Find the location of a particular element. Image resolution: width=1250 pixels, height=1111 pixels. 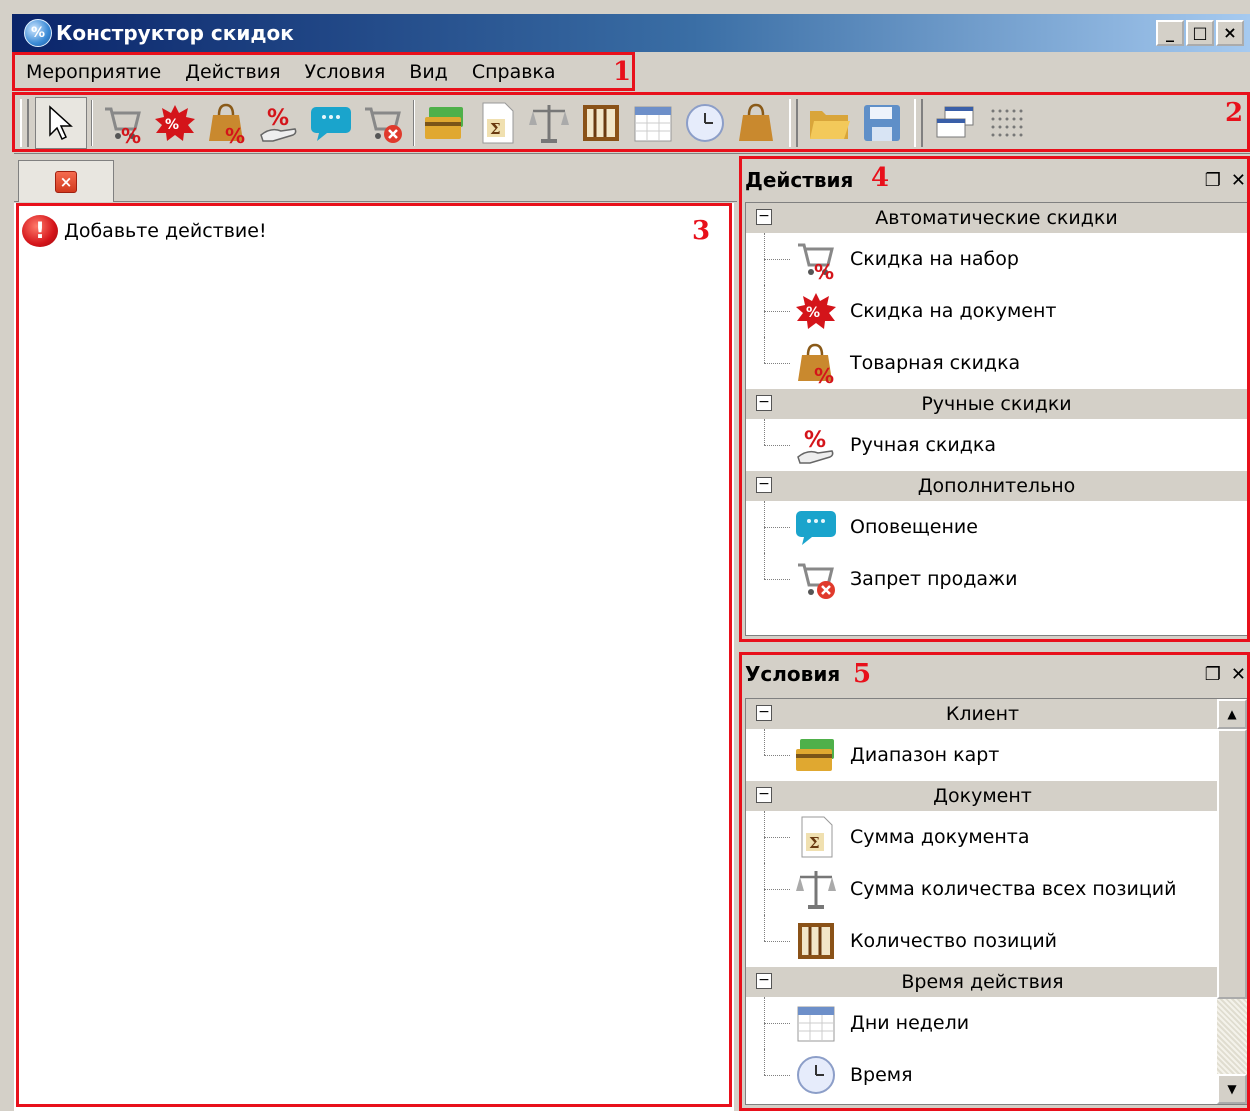

starburst-percent-icon: % is located at coordinates (816, 311).